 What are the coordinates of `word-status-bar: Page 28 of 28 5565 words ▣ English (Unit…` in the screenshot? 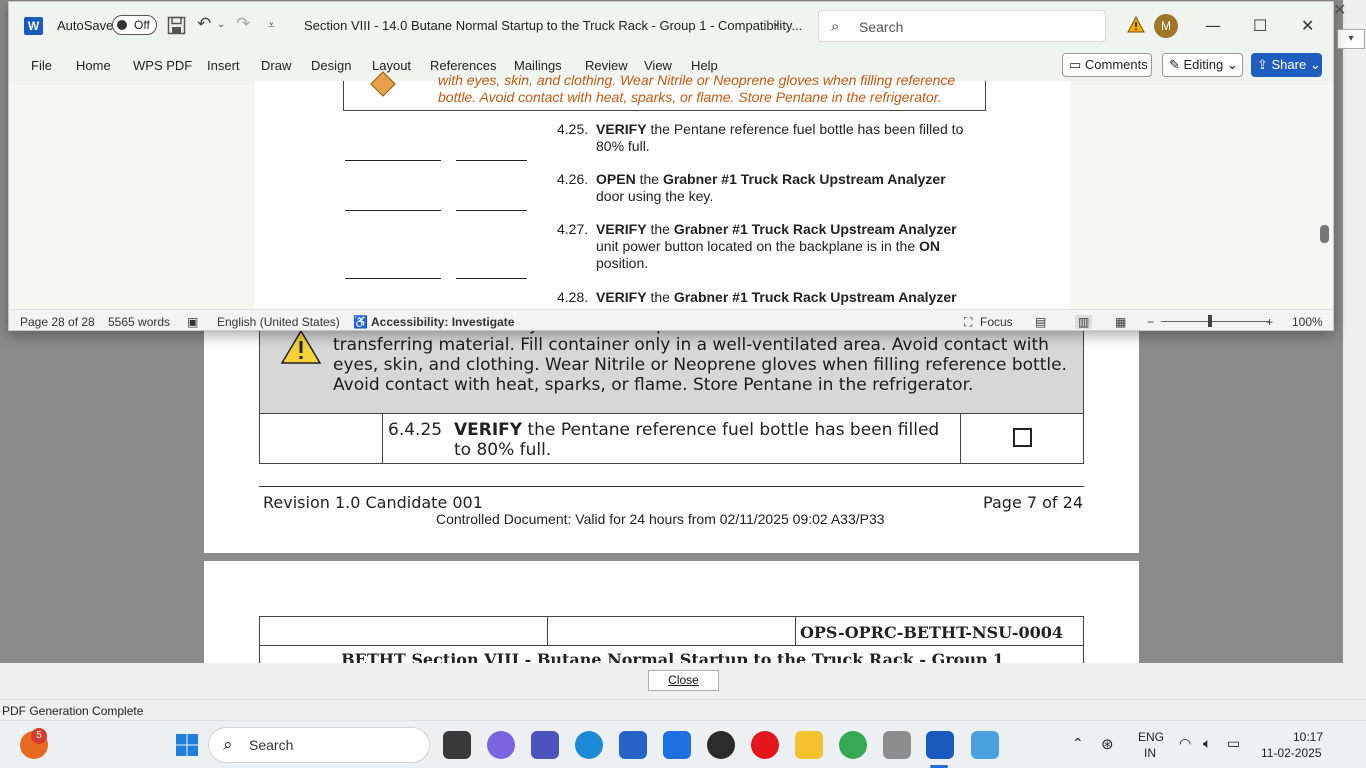 It's located at (671, 319).